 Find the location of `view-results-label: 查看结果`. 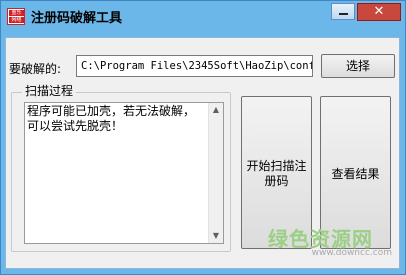

view-results-label: 查看结果 is located at coordinates (355, 174).